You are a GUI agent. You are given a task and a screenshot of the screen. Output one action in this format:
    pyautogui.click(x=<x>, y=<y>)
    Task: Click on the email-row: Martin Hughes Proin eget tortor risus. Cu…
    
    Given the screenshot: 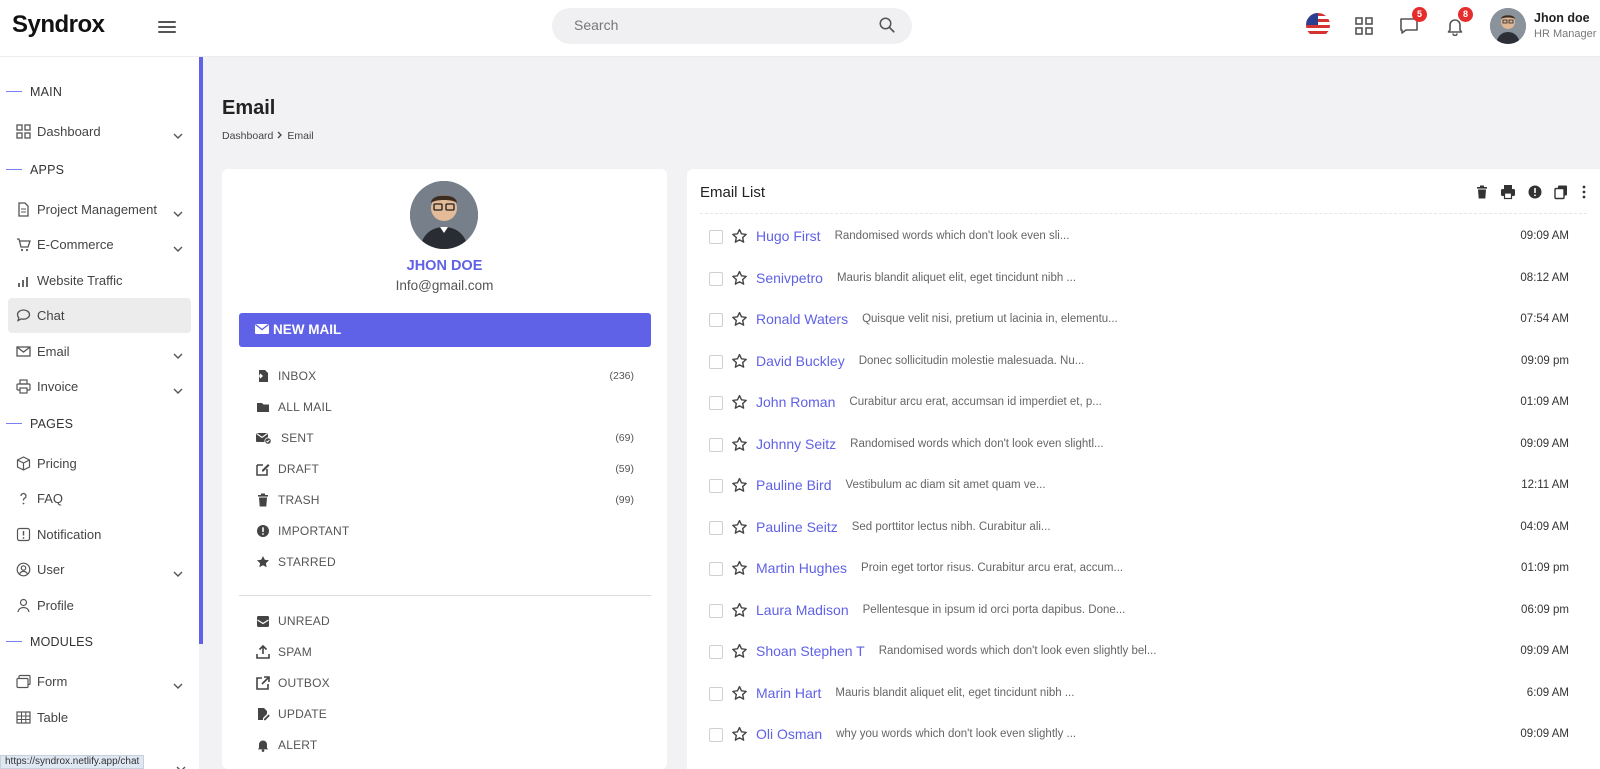 What is the action you would take?
    pyautogui.click(x=1139, y=569)
    